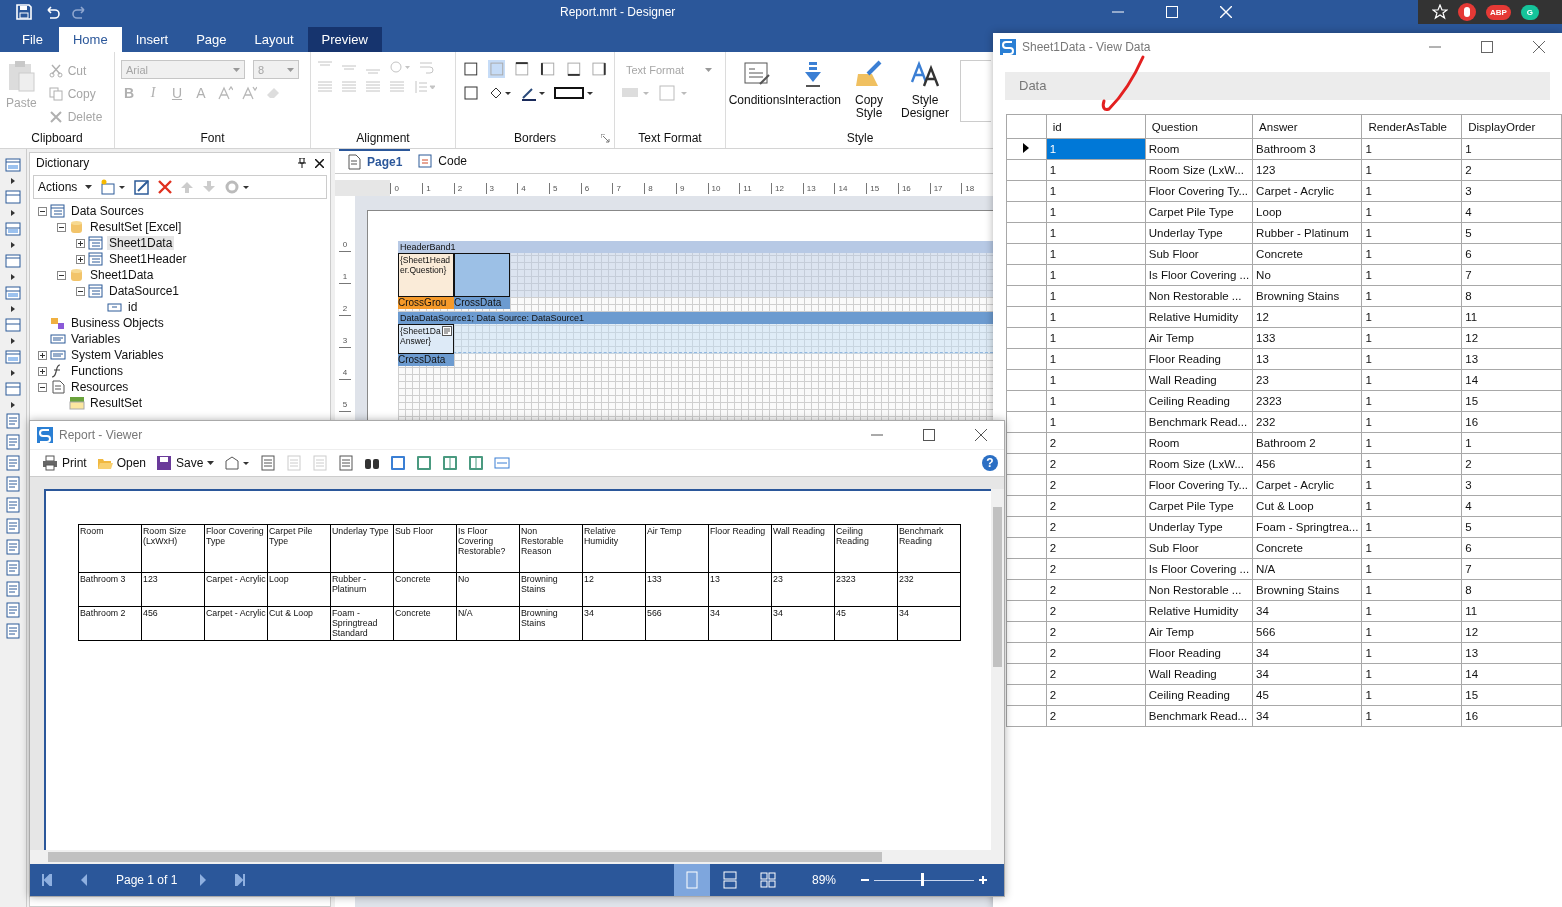 The height and width of the screenshot is (907, 1562). What do you see at coordinates (97, 371) in the screenshot?
I see `tree-item: Functions` at bounding box center [97, 371].